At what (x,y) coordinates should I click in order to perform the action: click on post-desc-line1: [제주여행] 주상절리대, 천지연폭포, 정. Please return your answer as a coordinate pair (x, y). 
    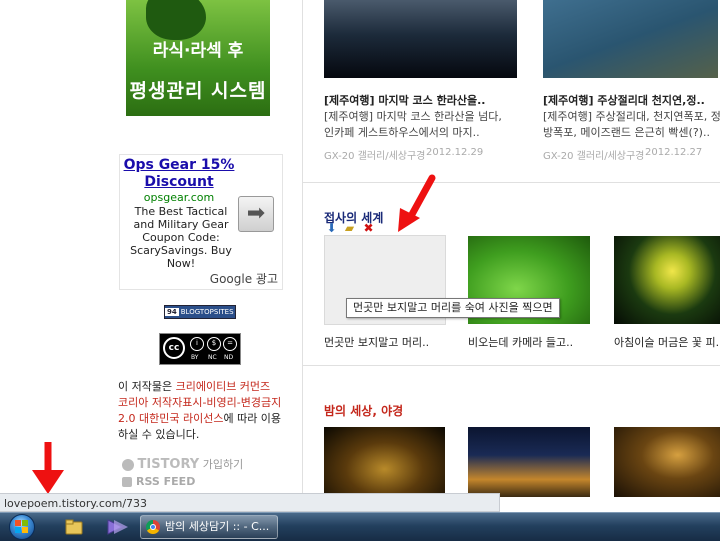
    Looking at the image, I should click on (631, 116).